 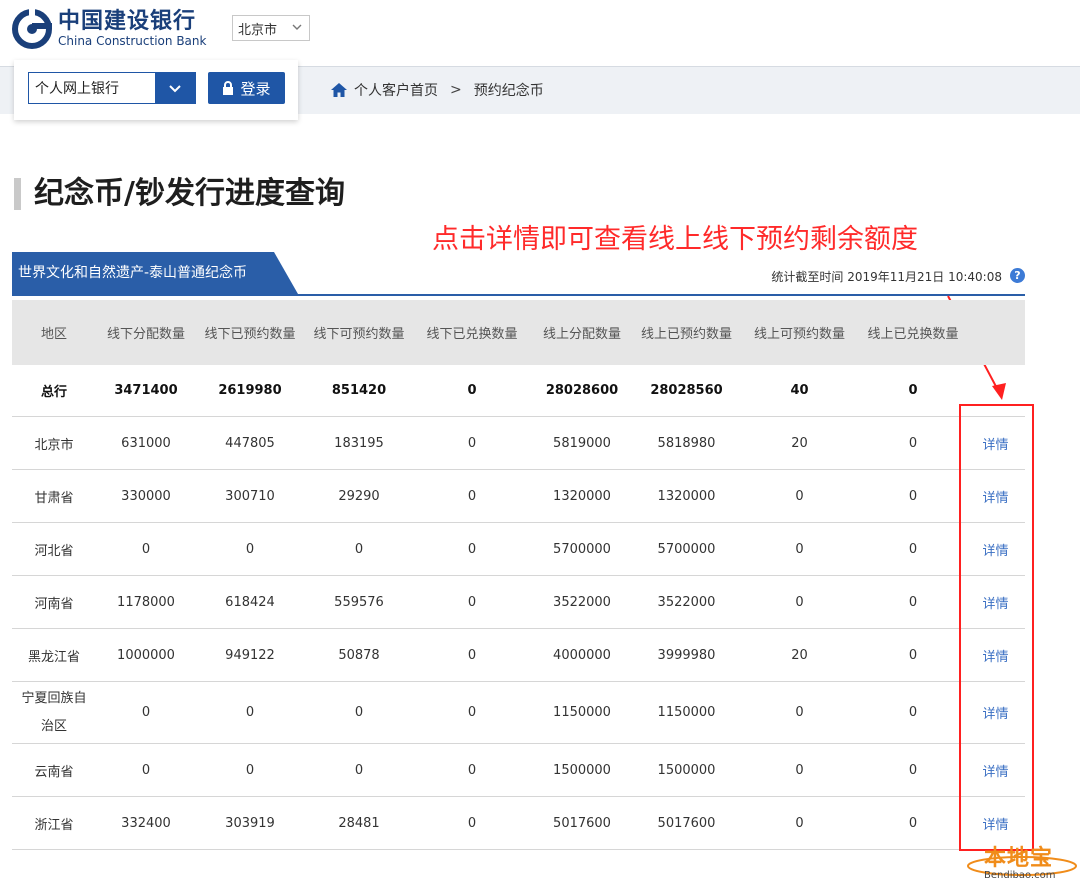 What do you see at coordinates (509, 90) in the screenshot?
I see `breadcrumb-current: 预约纪念币` at bounding box center [509, 90].